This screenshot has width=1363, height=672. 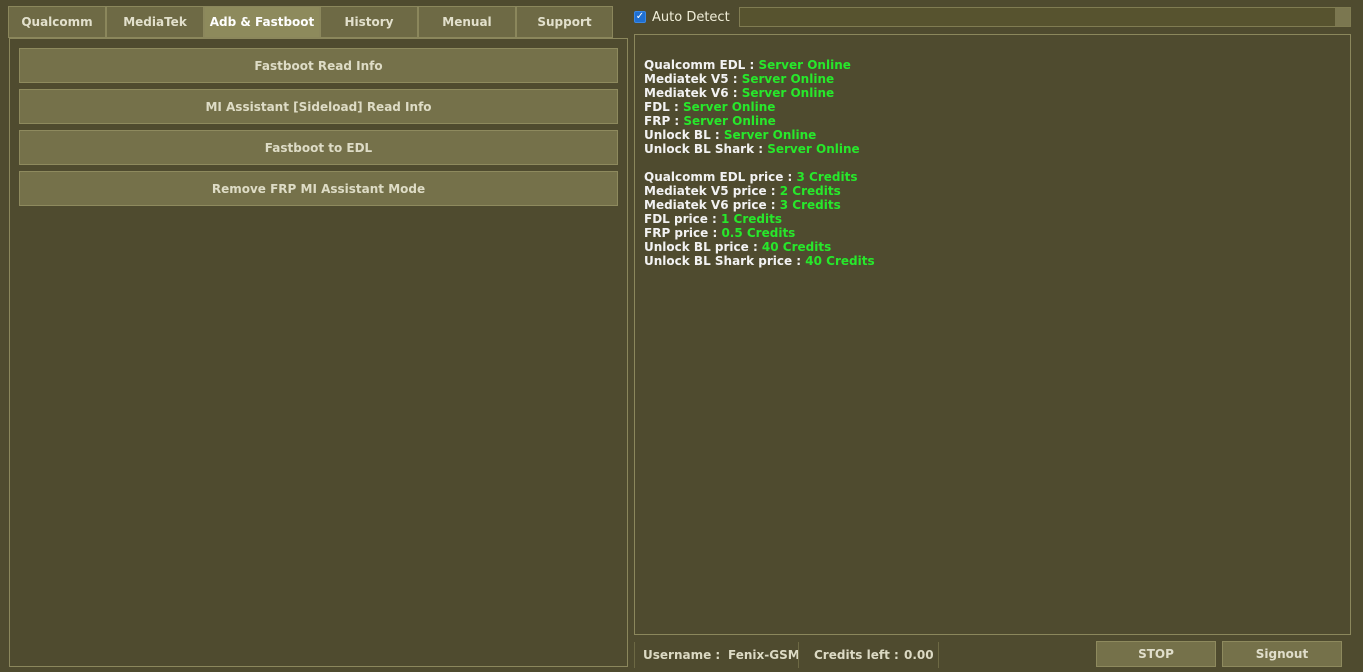 I want to click on username-value: Fenix-GSM, so click(x=764, y=655).